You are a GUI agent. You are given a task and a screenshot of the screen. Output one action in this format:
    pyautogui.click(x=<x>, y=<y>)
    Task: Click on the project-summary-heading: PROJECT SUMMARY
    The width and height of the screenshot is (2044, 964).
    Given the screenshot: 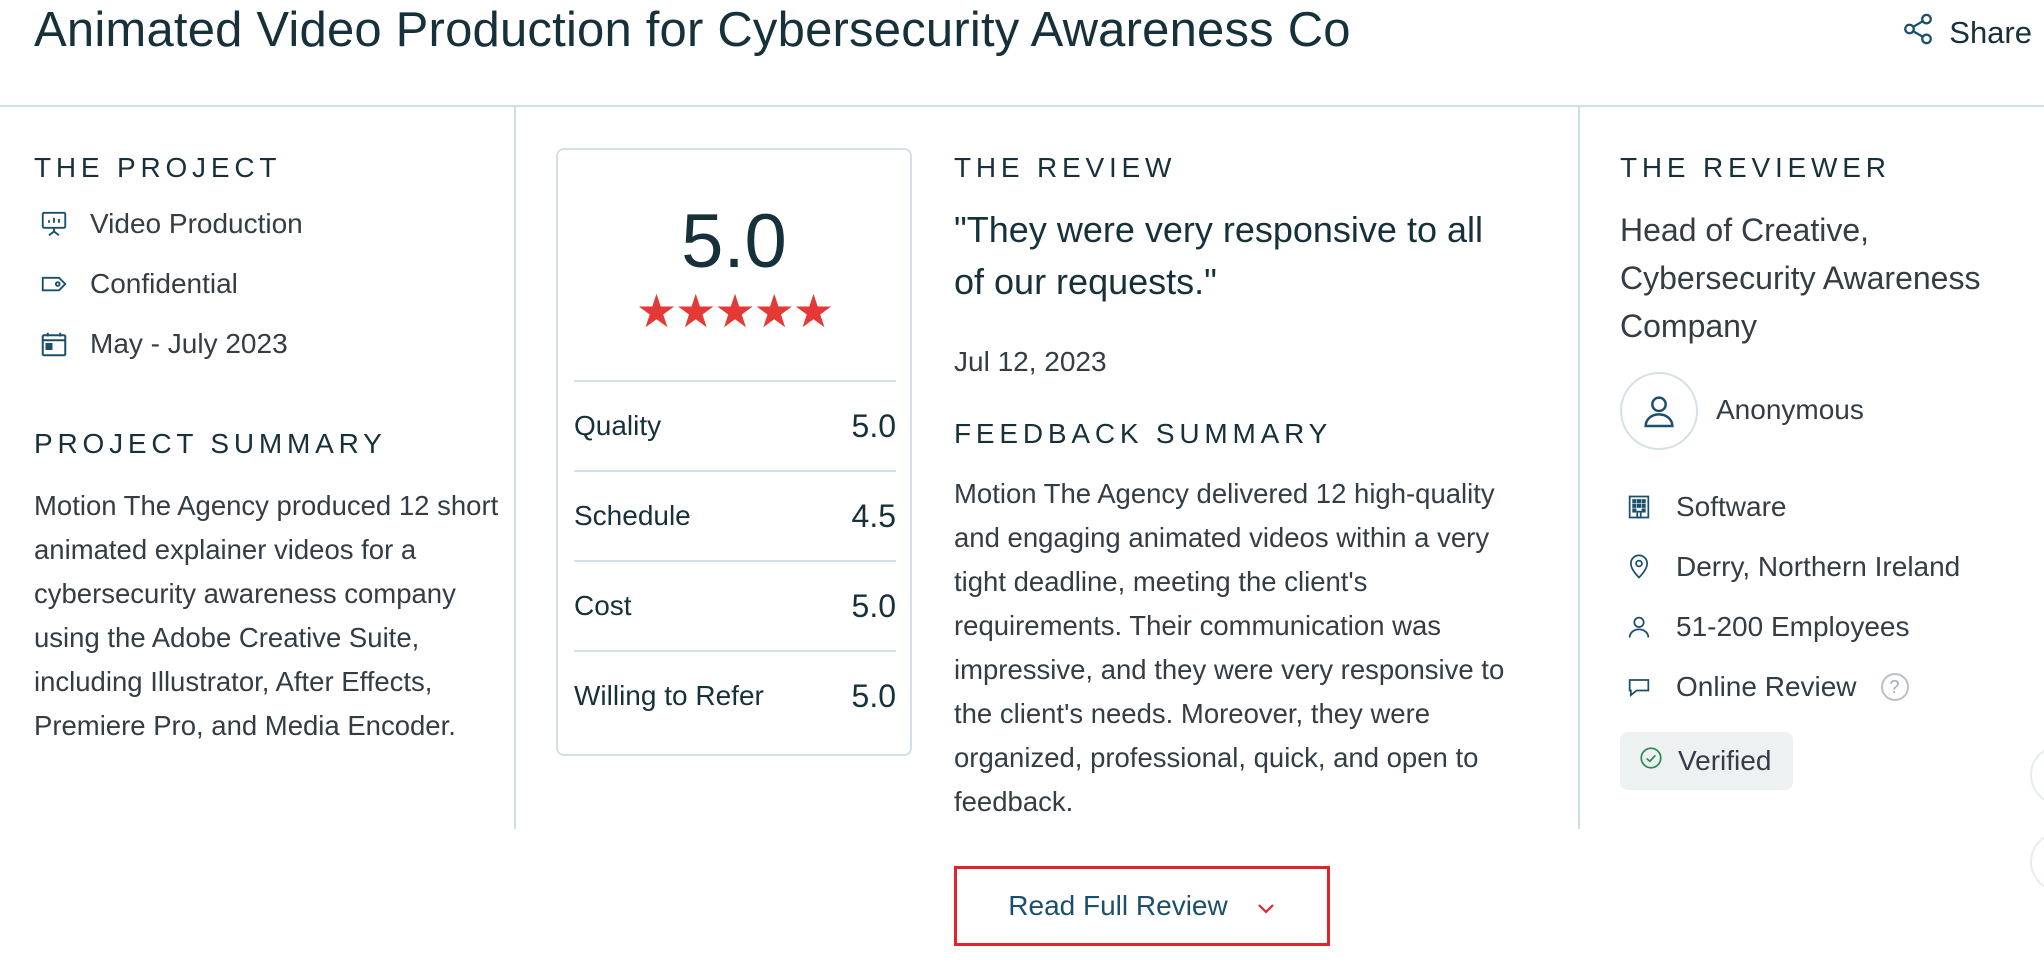 What is the action you would take?
    pyautogui.click(x=210, y=443)
    